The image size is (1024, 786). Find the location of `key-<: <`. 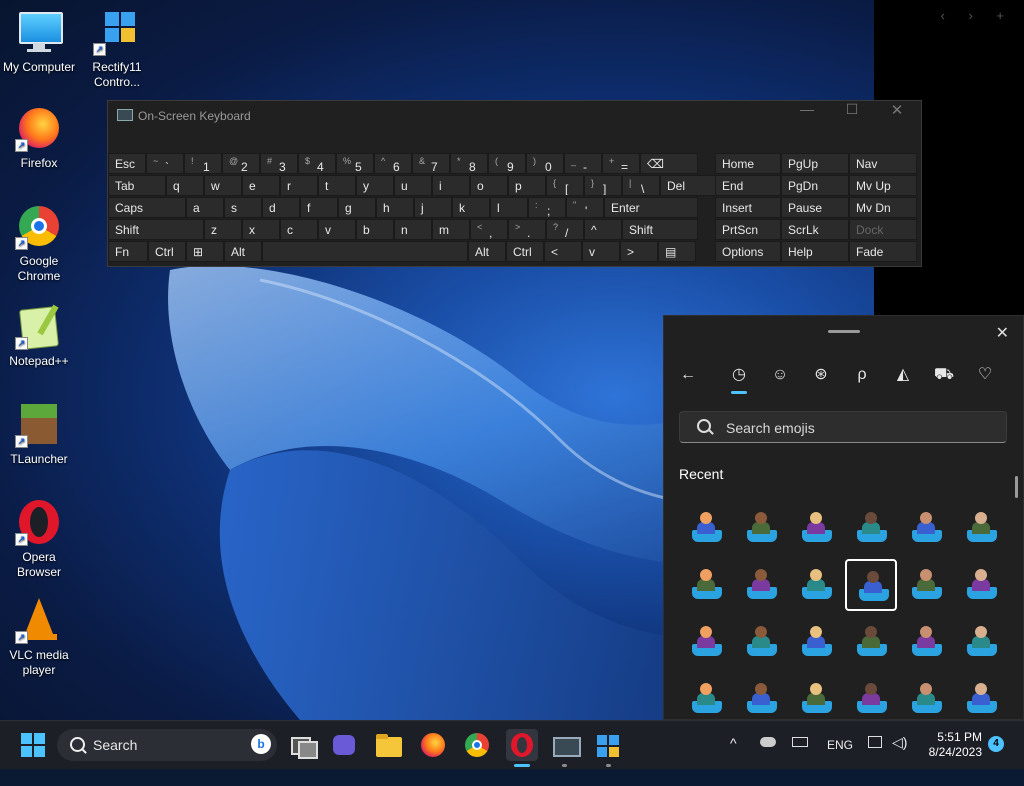

key-<: < is located at coordinates (563, 251).